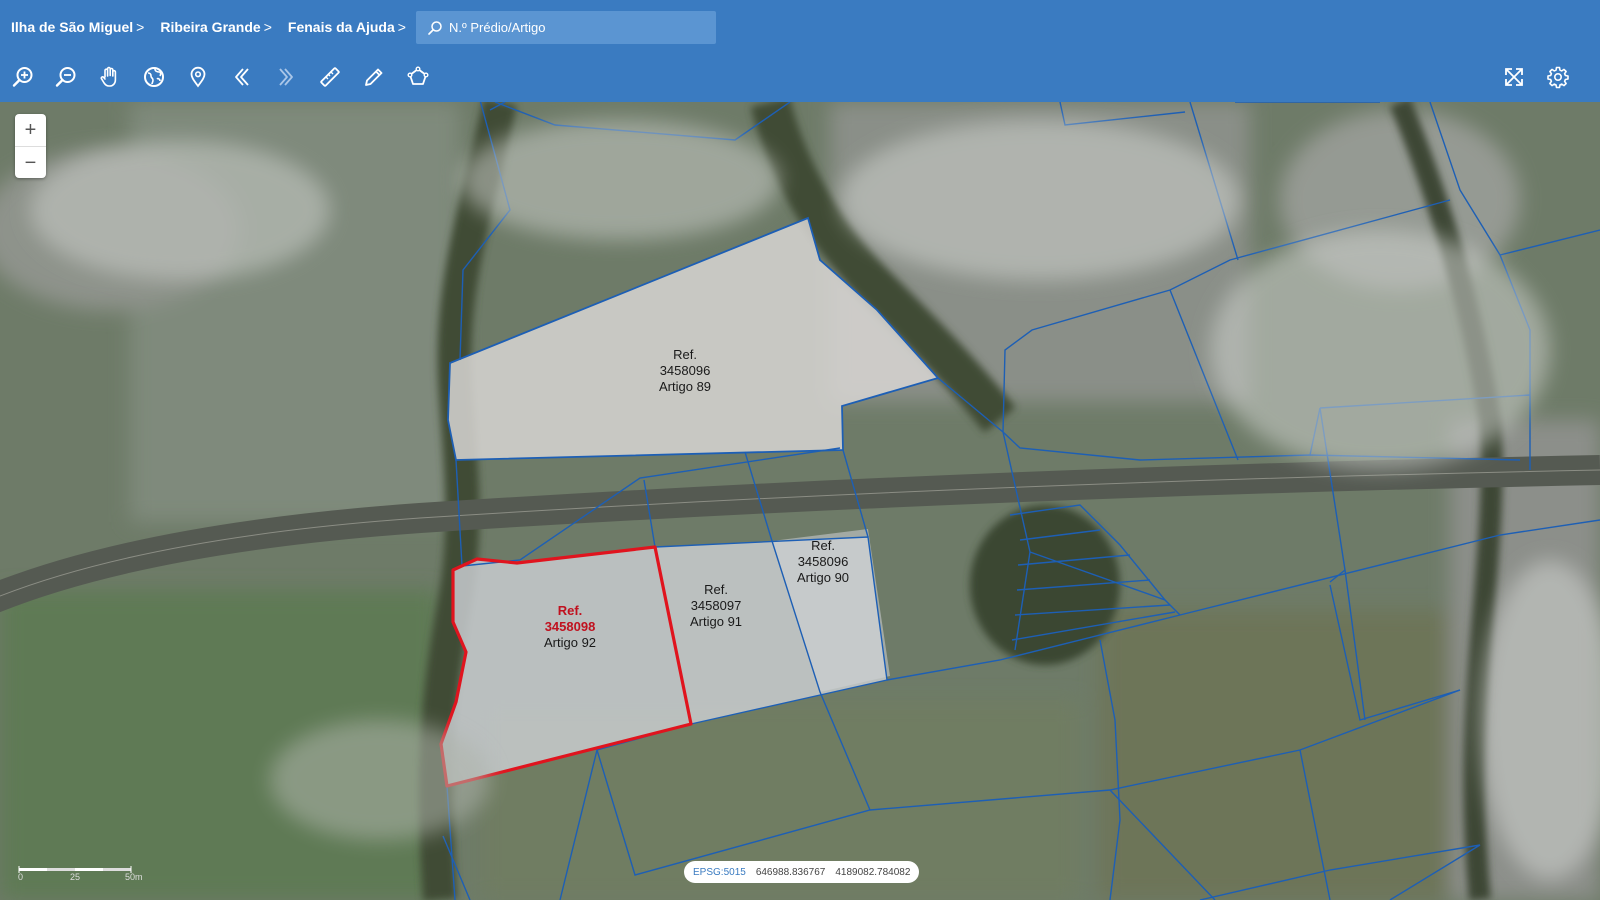  Describe the element at coordinates (21, 877) in the screenshot. I see `scale-label: 0` at that location.